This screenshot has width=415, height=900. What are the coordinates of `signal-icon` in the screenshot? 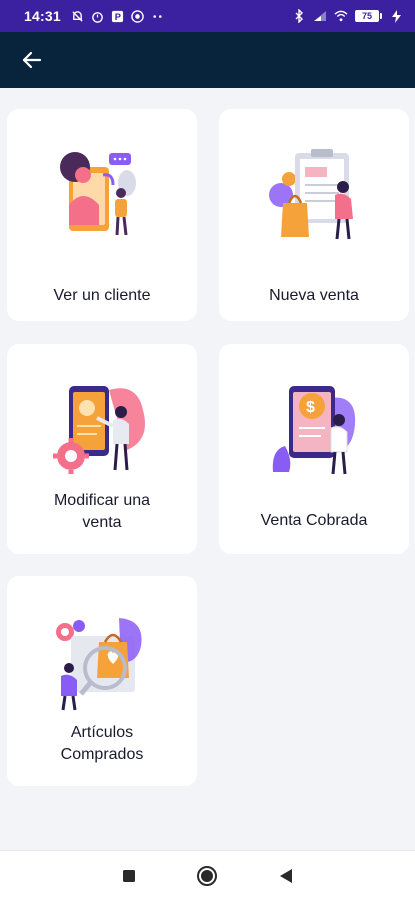 It's located at (320, 16).